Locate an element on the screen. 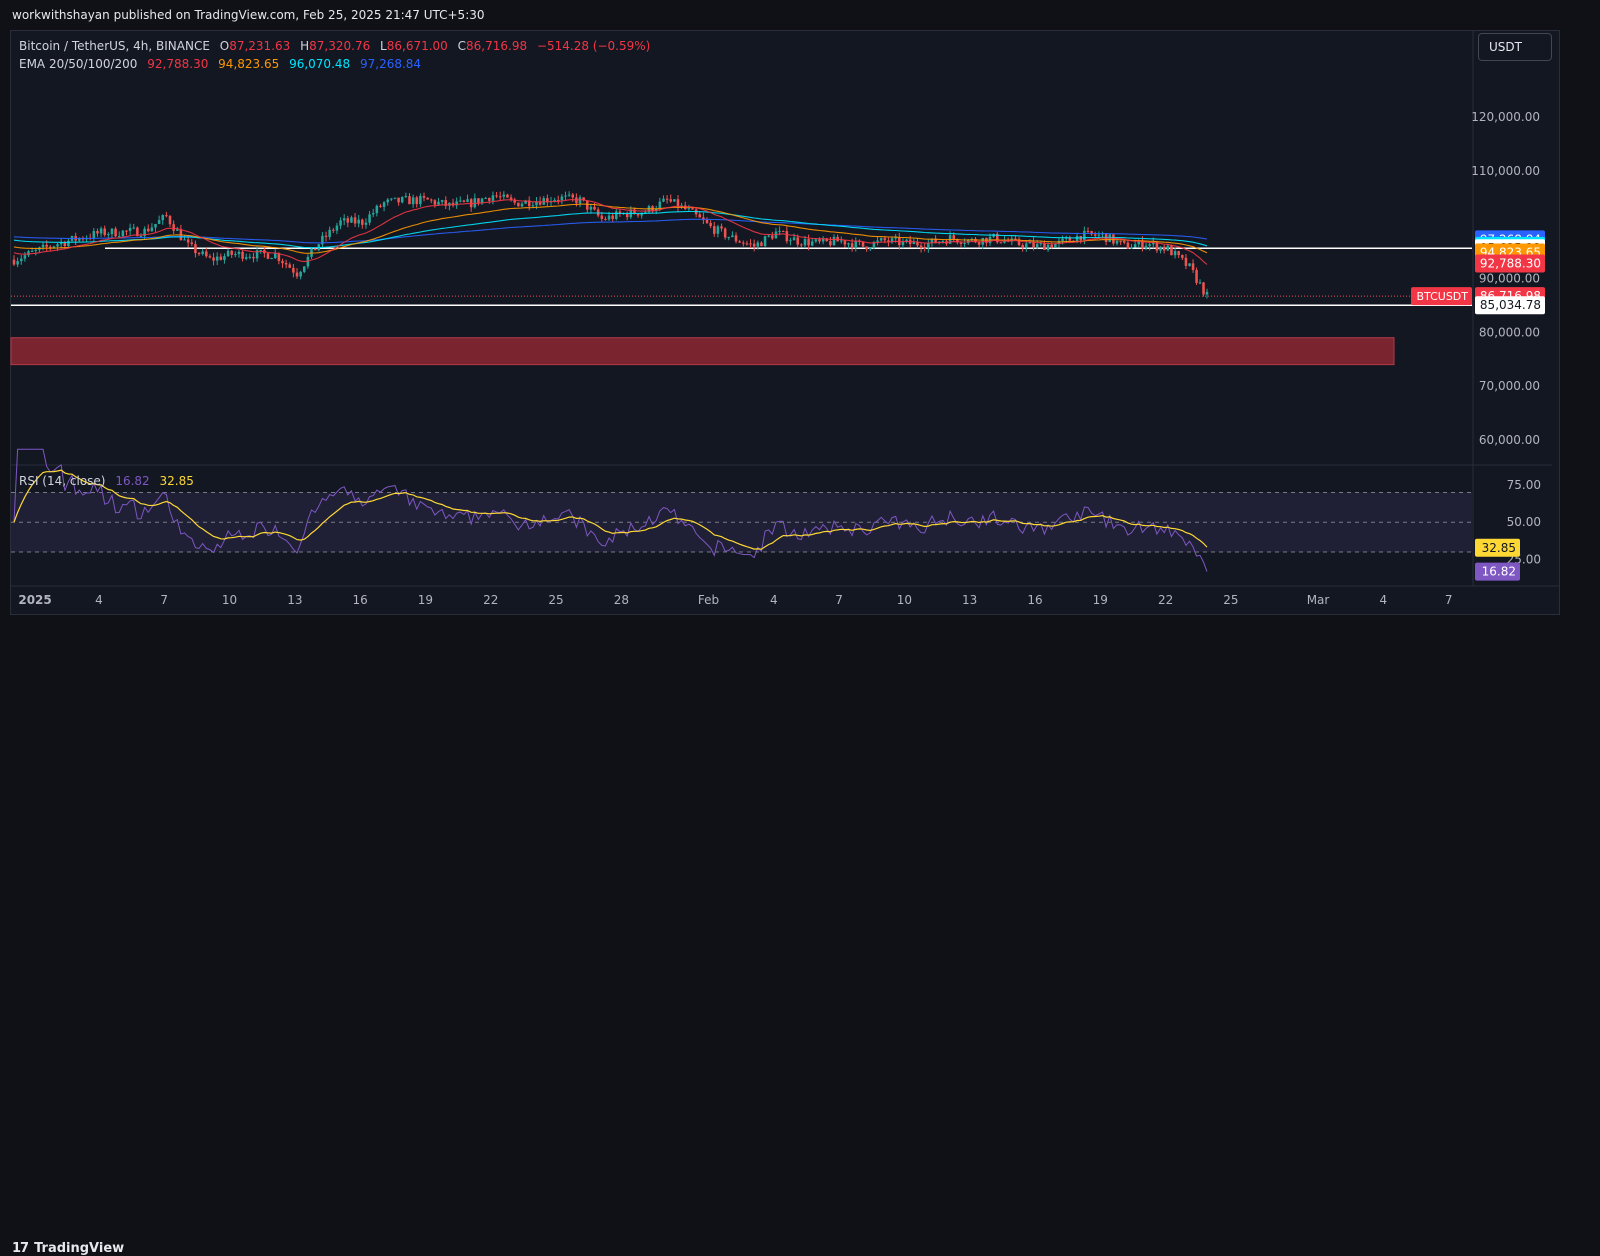  rsi-value: 16.82 is located at coordinates (132, 481).